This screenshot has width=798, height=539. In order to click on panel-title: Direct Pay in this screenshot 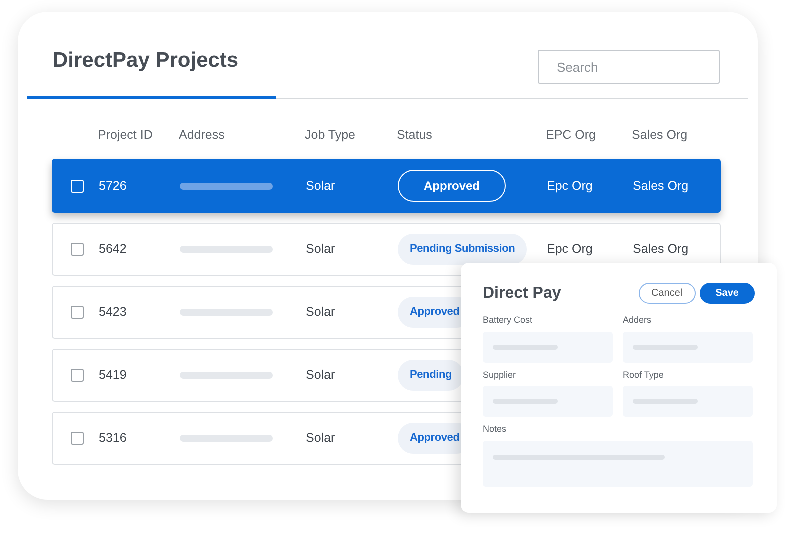, I will do `click(522, 294)`.